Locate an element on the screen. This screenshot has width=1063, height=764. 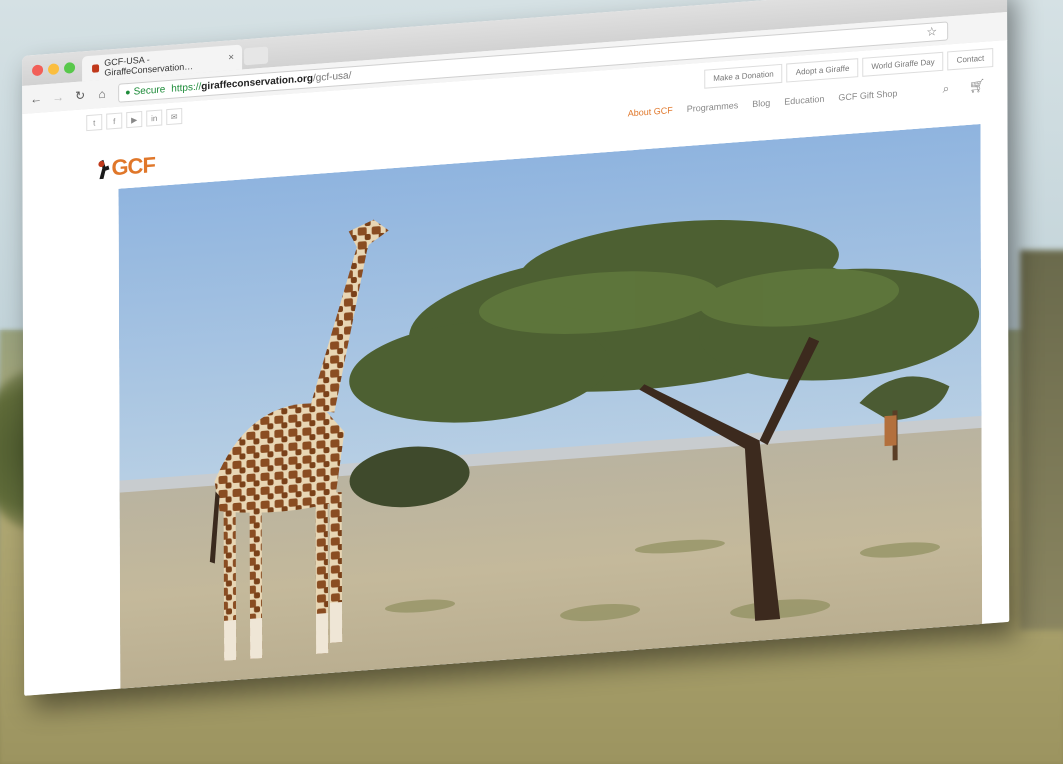
email-icon: ✉ is located at coordinates (174, 116).